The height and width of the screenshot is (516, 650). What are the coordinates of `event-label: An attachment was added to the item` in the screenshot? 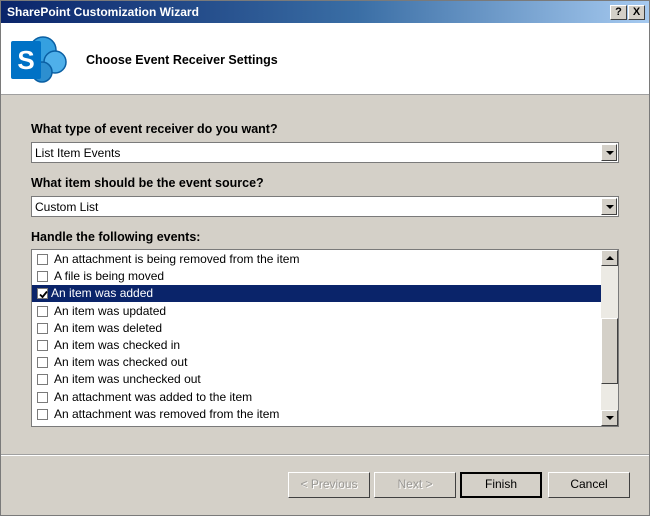 It's located at (153, 396).